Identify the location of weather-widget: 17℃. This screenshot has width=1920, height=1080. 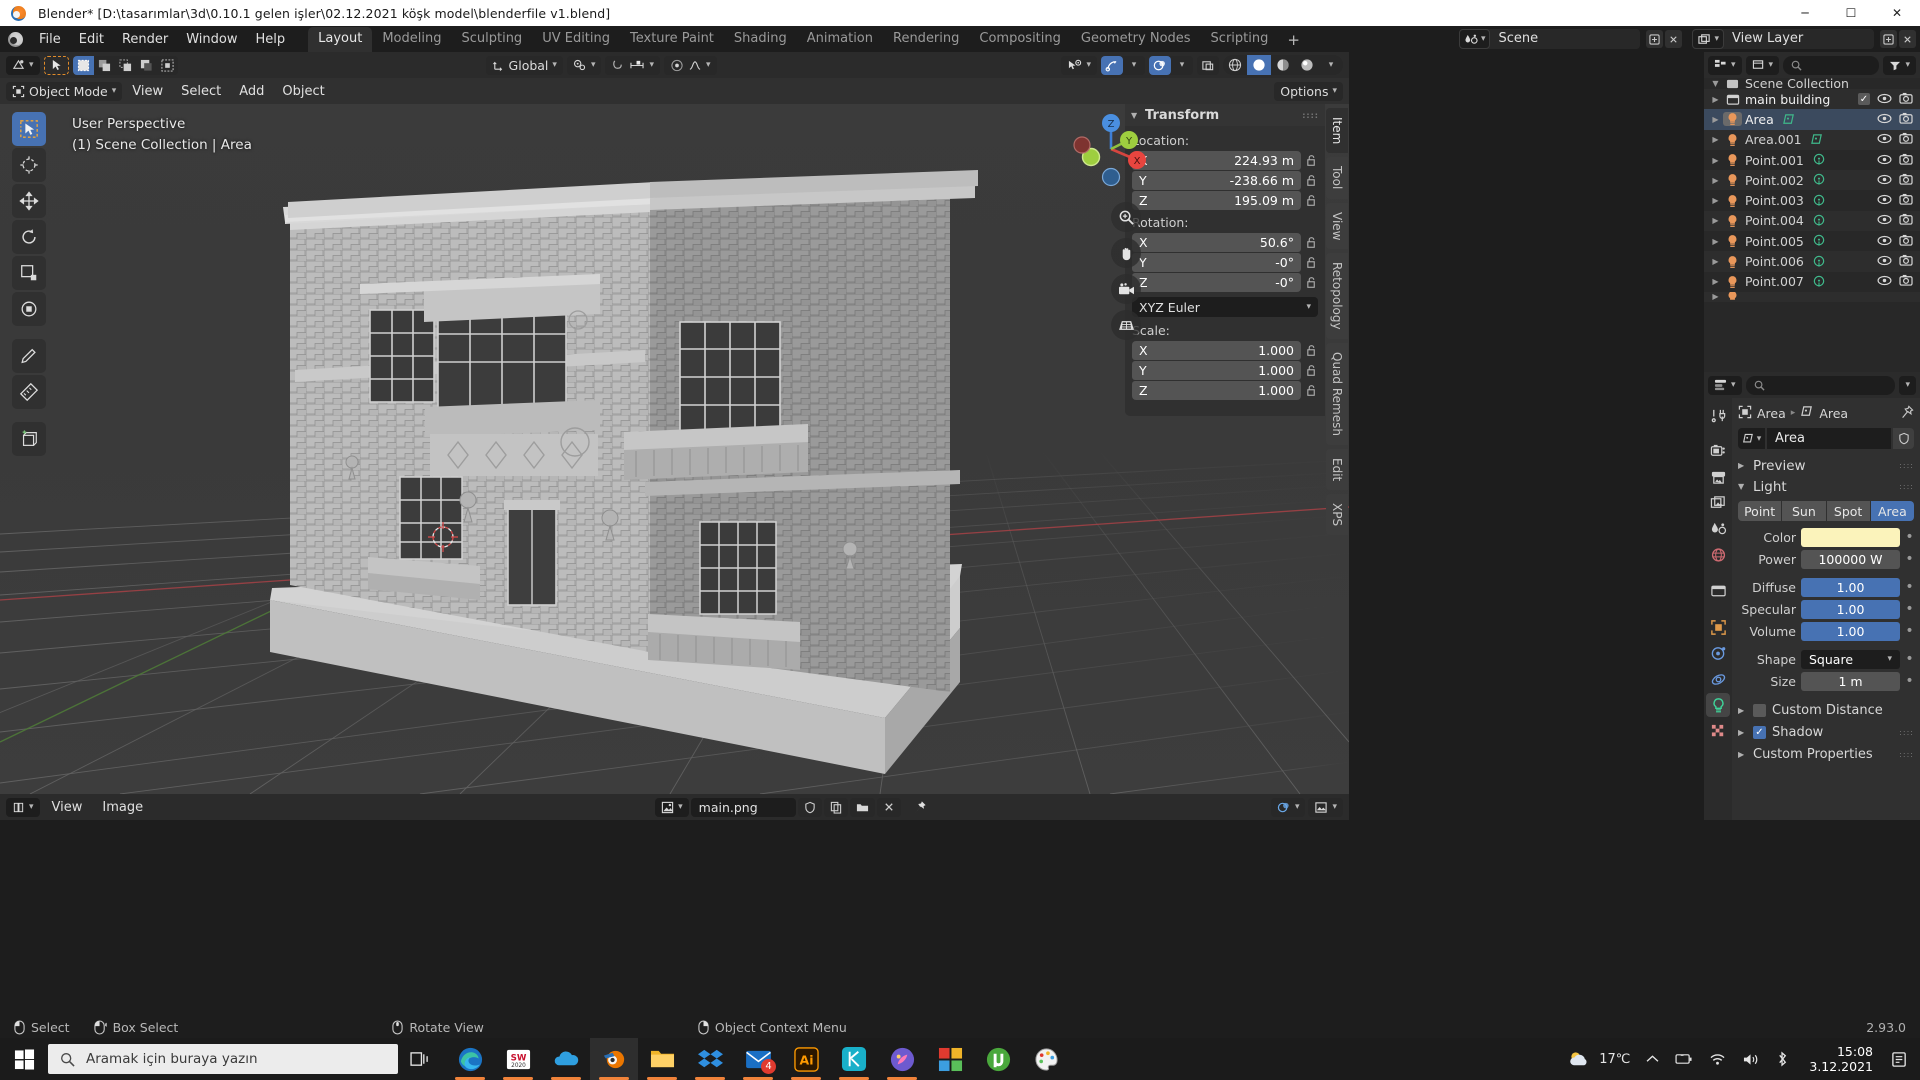
(1598, 1059).